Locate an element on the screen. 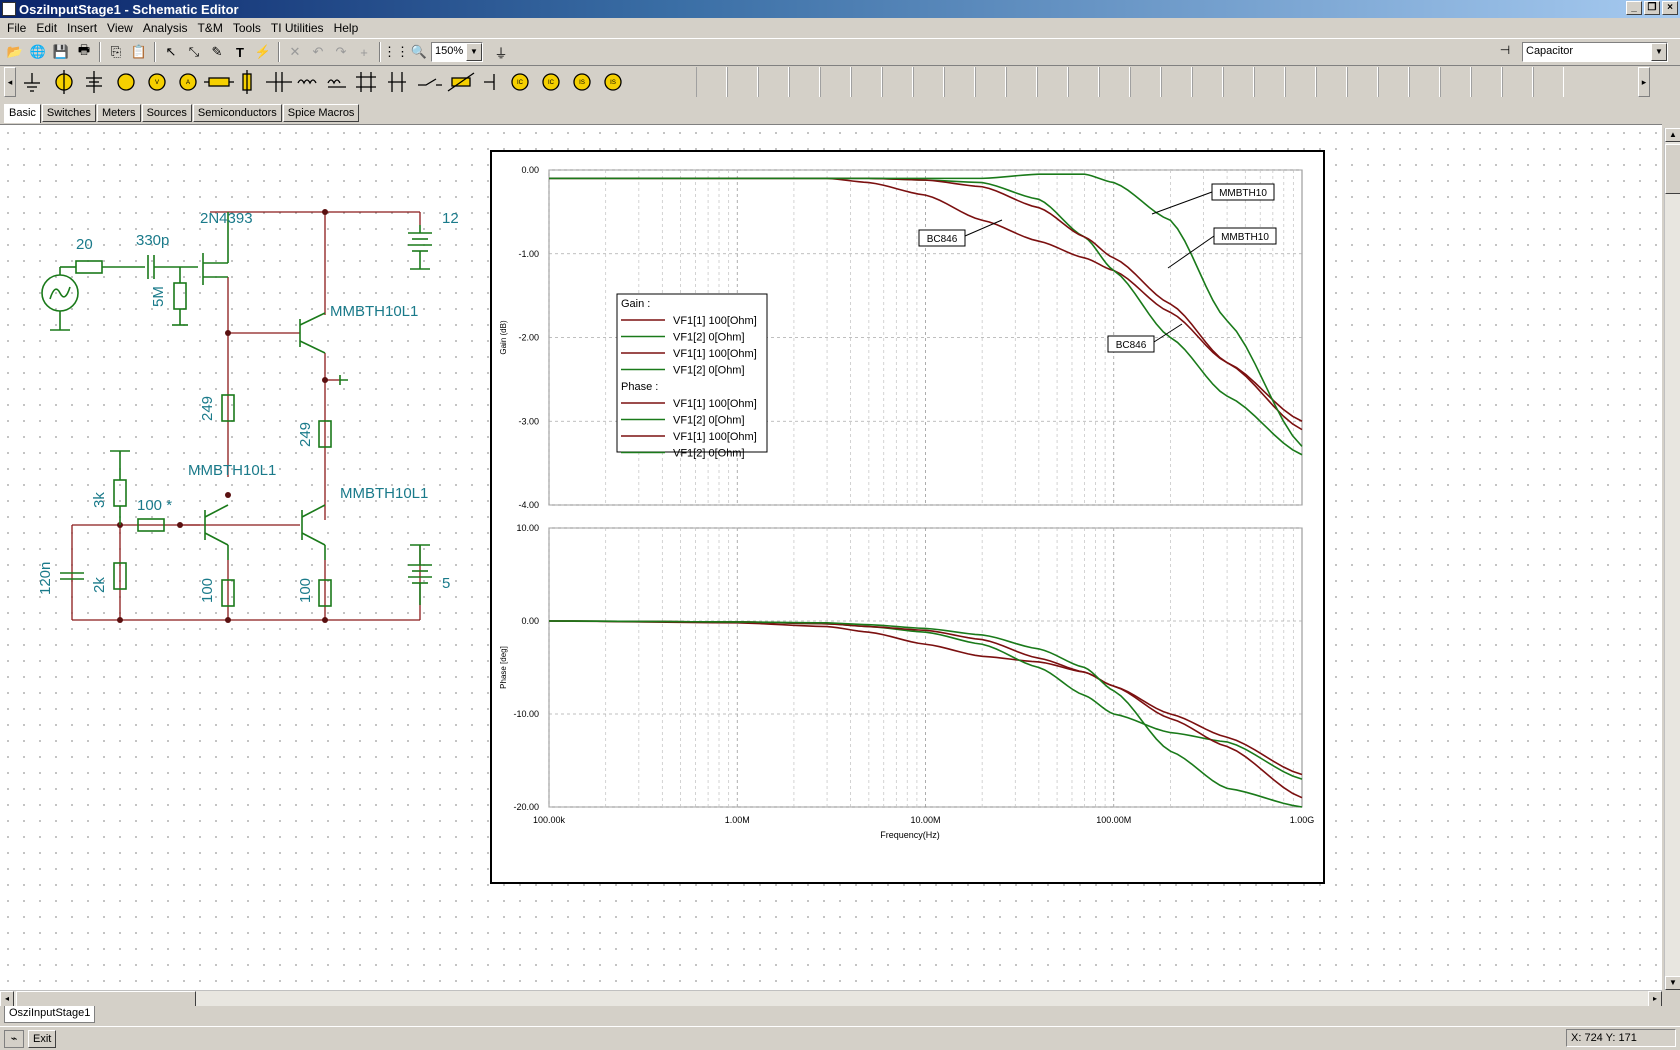  tab-semiconductors: Semiconductors is located at coordinates (237, 113).